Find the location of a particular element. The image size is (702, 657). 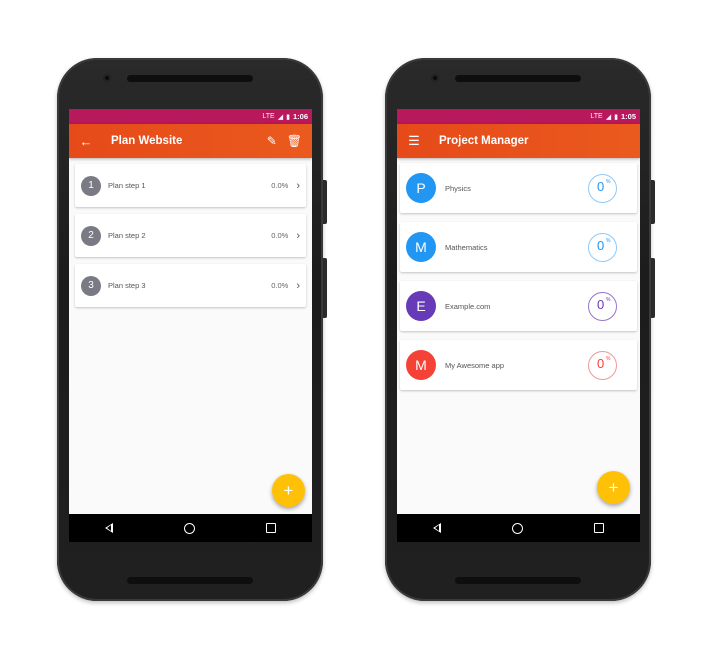

step-label: Plan step 3 is located at coordinates (127, 285).